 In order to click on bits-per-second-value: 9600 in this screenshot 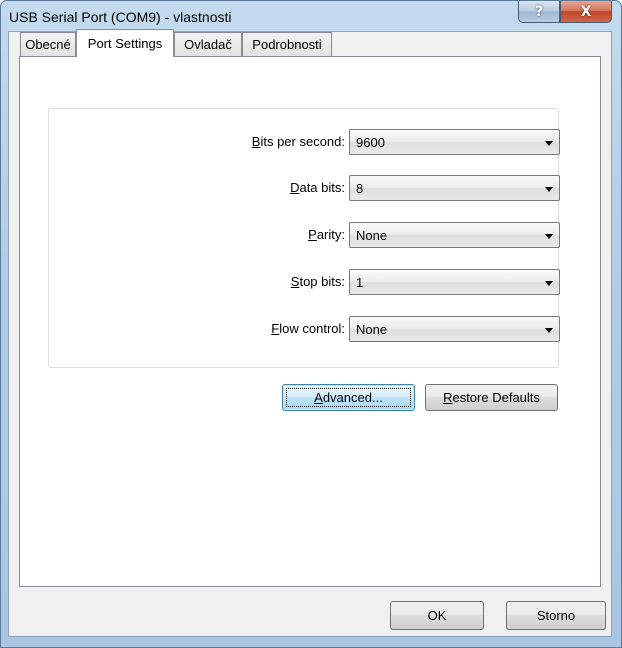, I will do `click(370, 142)`.